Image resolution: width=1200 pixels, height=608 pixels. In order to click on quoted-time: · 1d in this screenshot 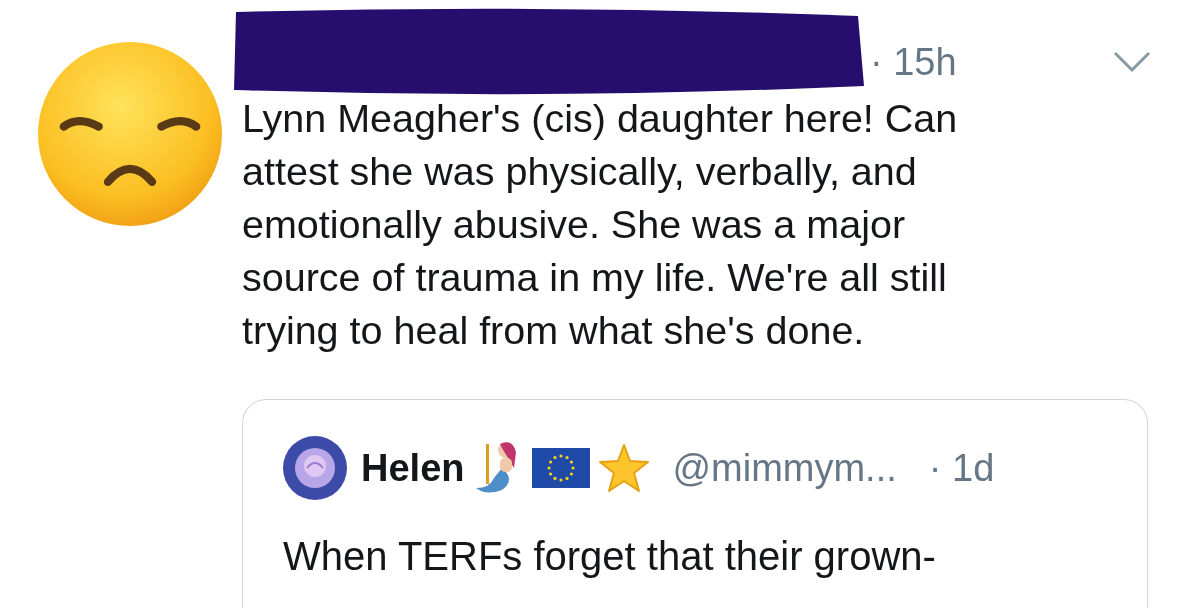, I will do `click(961, 468)`.